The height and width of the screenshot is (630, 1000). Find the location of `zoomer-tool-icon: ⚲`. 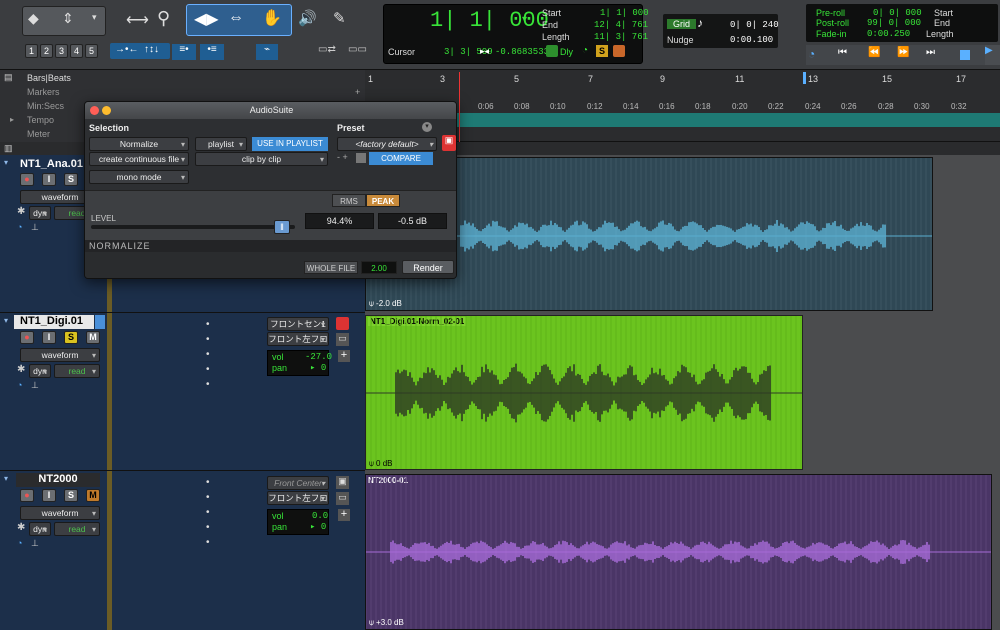

zoomer-tool-icon: ⚲ is located at coordinates (163, 18).